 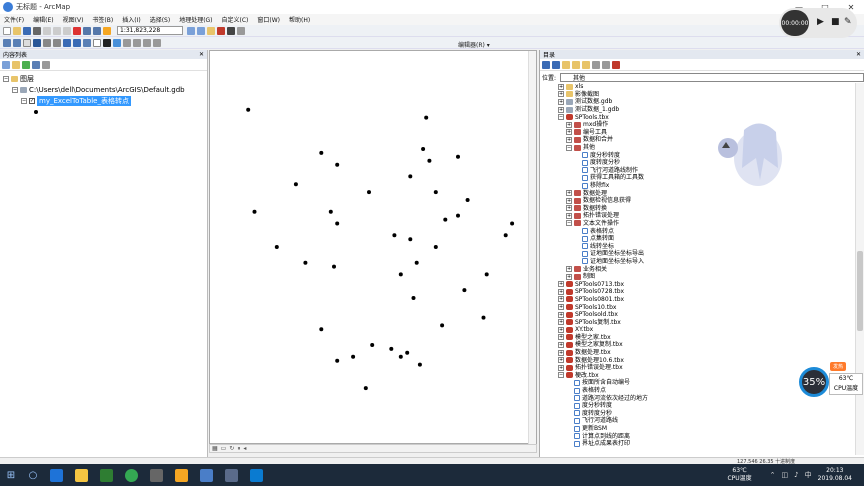 I want to click on catalog-item: 表格转点, so click(x=698, y=231).